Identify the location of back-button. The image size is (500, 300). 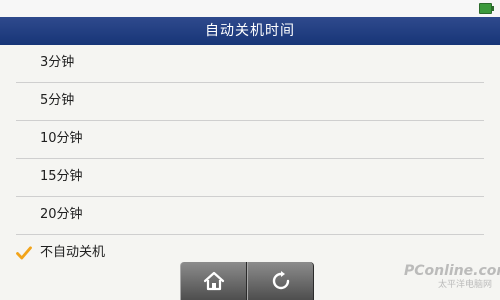
(280, 281).